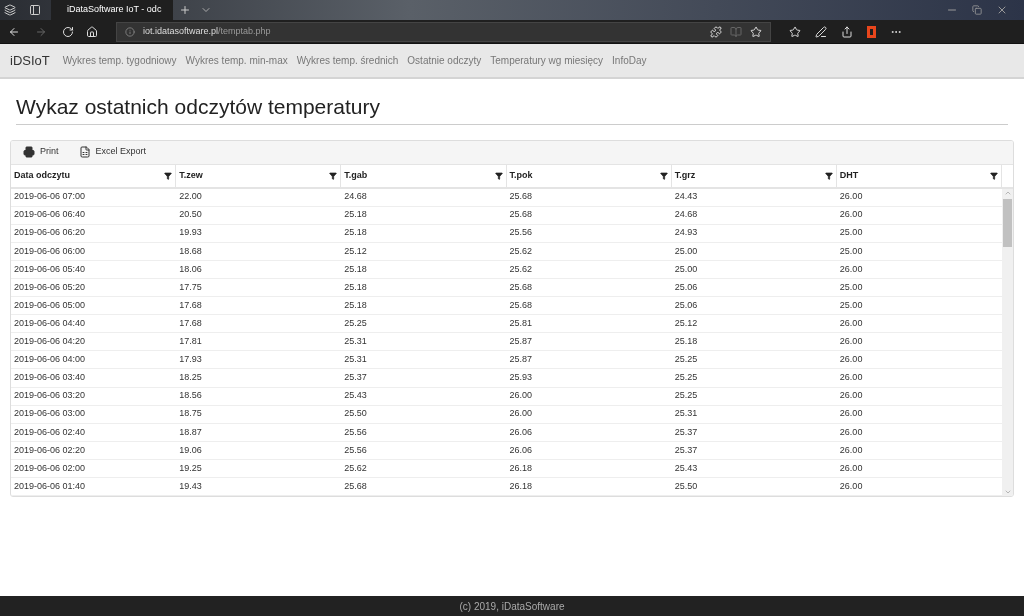 This screenshot has width=1024, height=616. What do you see at coordinates (190, 396) in the screenshot?
I see `table-cell-text: 18.56` at bounding box center [190, 396].